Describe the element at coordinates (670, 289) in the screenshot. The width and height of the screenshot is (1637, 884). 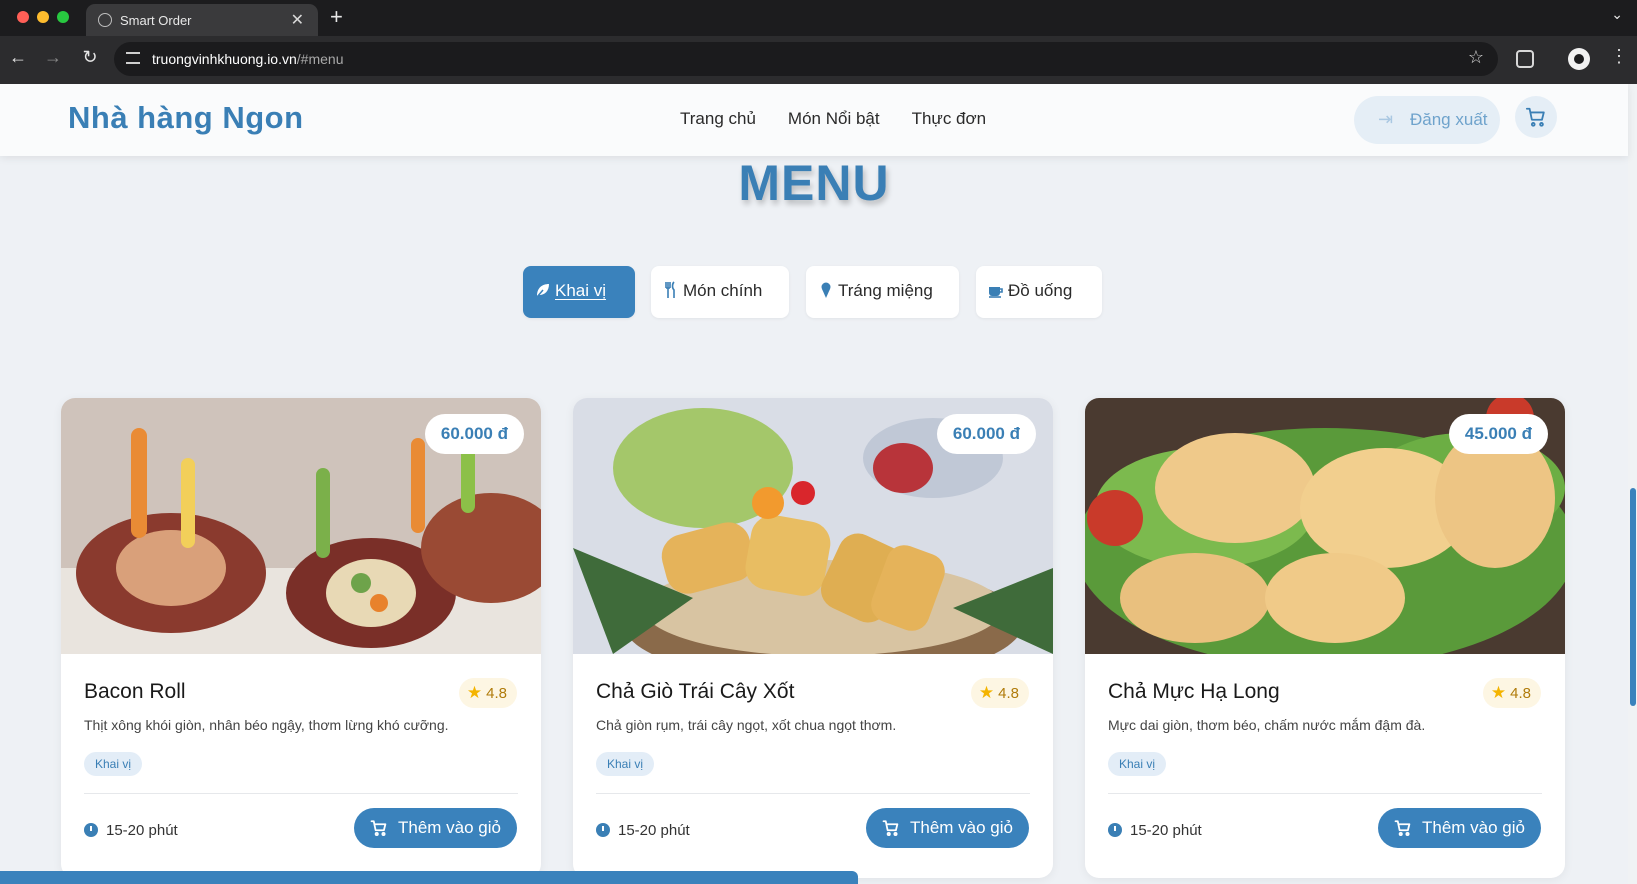
I see `utensils-icon` at that location.